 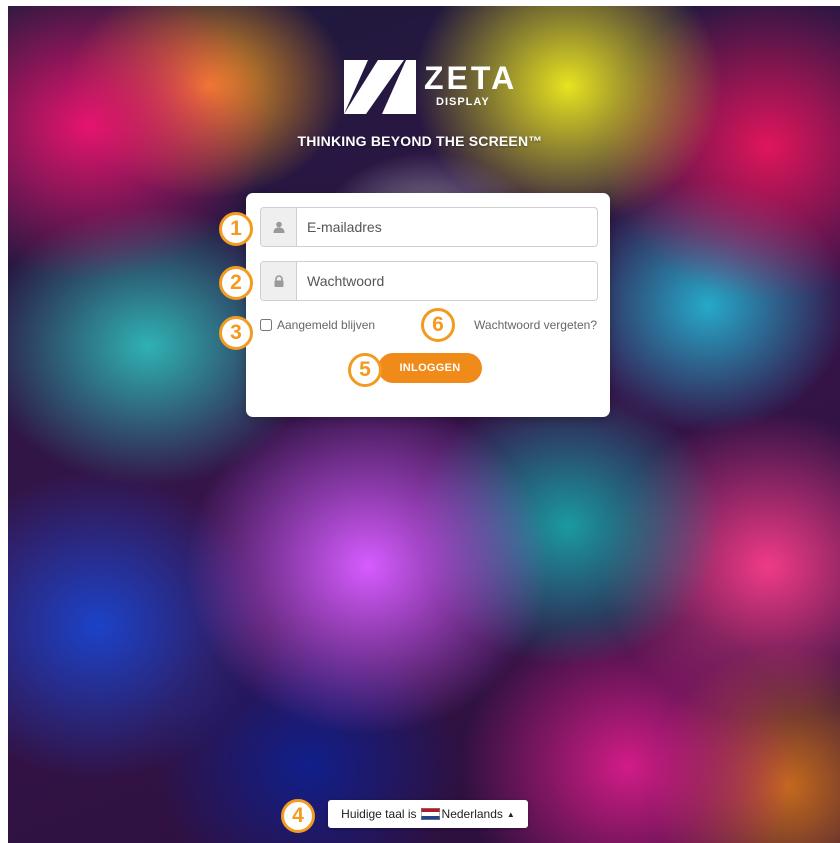 What do you see at coordinates (510, 814) in the screenshot?
I see `caret-up-icon: ▲` at bounding box center [510, 814].